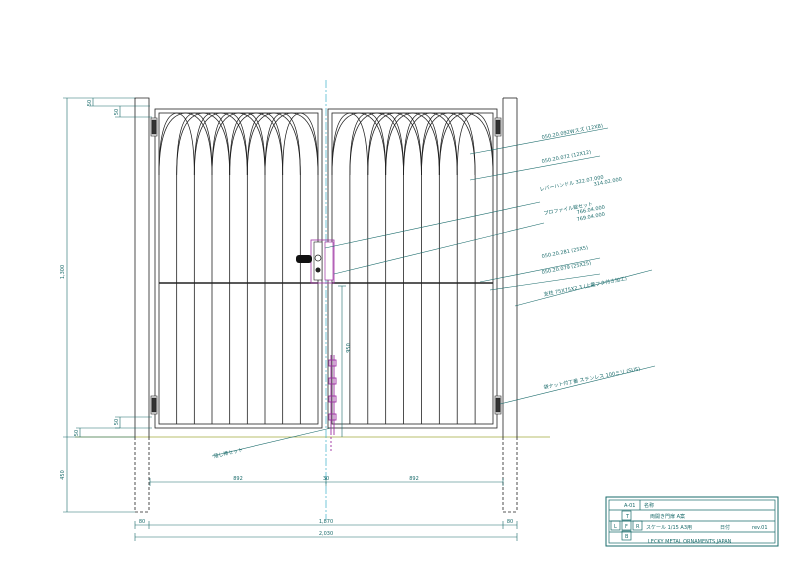 This screenshot has height=561, width=794. Describe the element at coordinates (626, 527) in the screenshot. I see `cell-f: F` at that location.